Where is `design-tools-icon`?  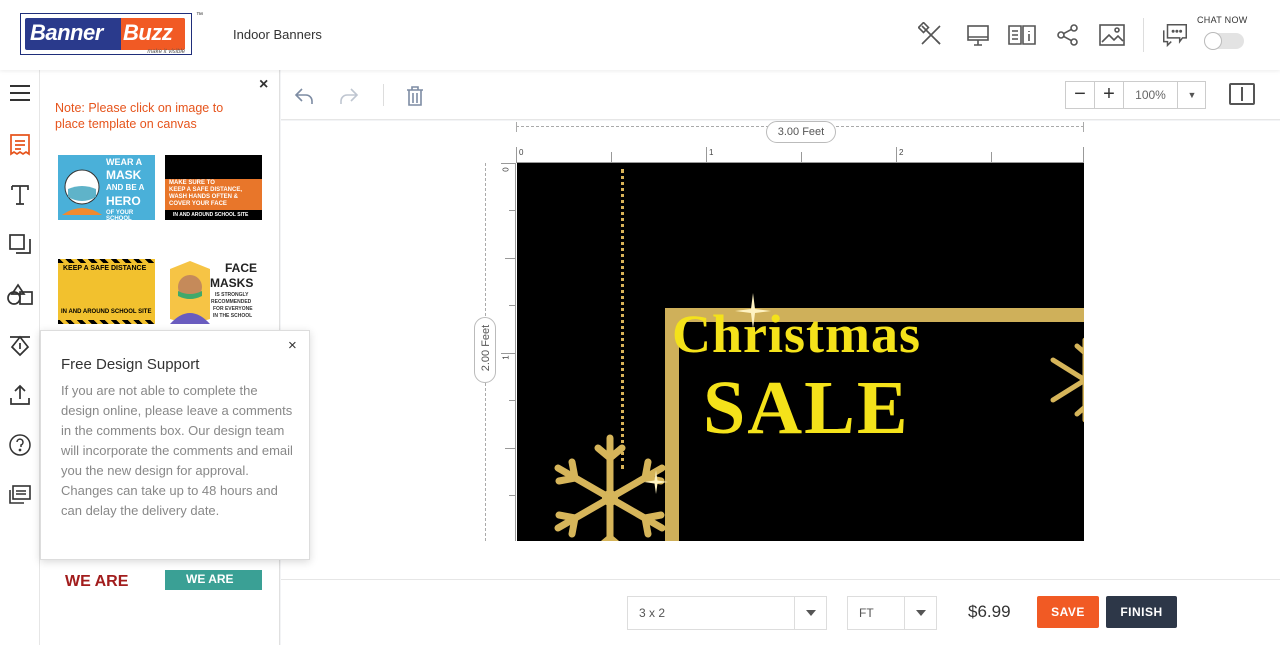
design-tools-icon is located at coordinates (931, 35).